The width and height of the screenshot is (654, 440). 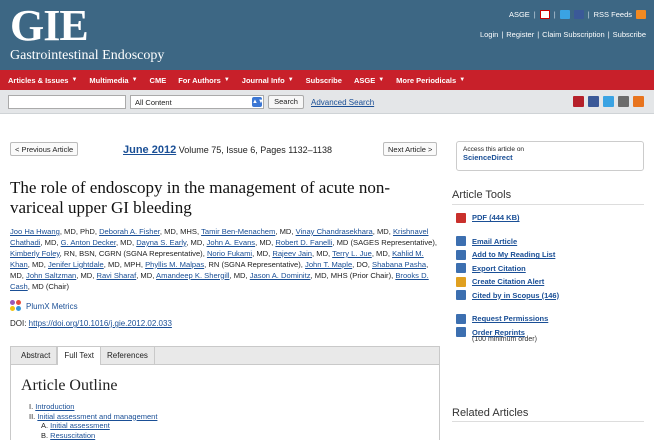 What do you see at coordinates (117, 275) in the screenshot?
I see `author-link: Ravi Sharaf` at bounding box center [117, 275].